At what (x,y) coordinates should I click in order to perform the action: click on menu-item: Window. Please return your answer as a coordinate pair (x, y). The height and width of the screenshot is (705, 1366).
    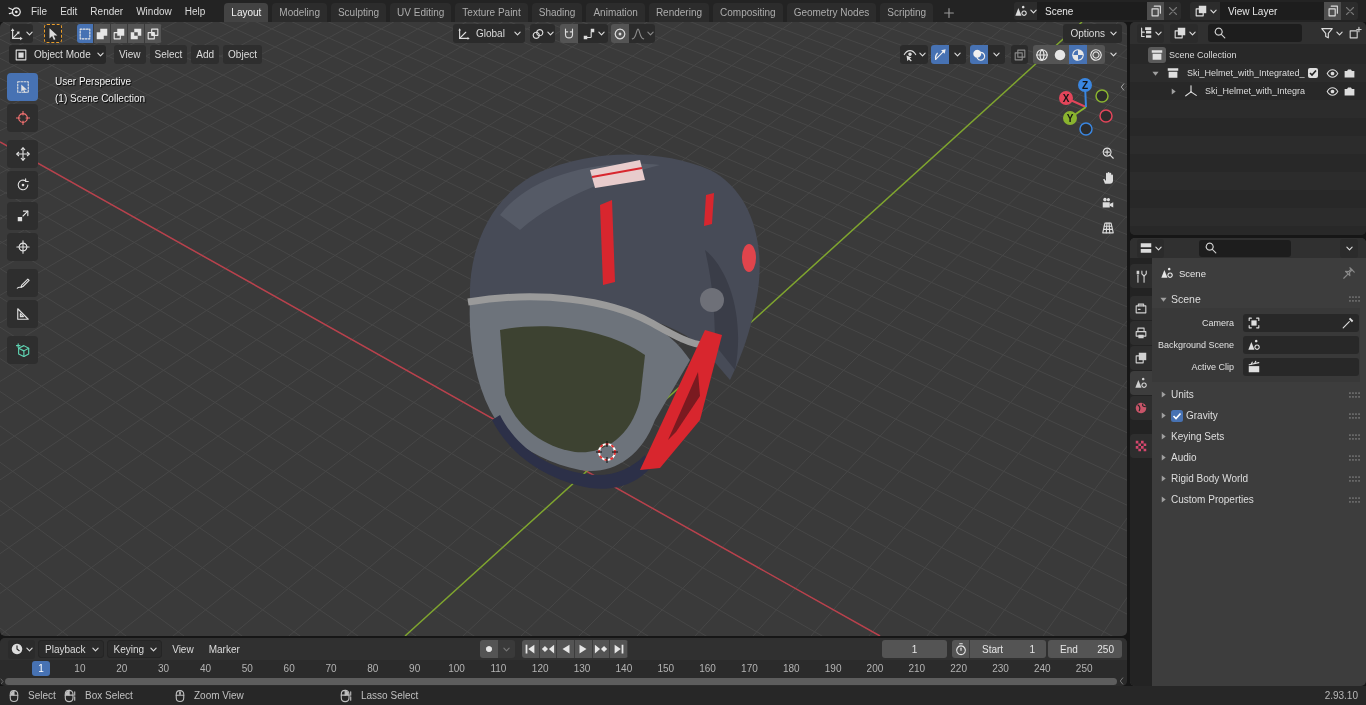
    Looking at the image, I should click on (154, 11).